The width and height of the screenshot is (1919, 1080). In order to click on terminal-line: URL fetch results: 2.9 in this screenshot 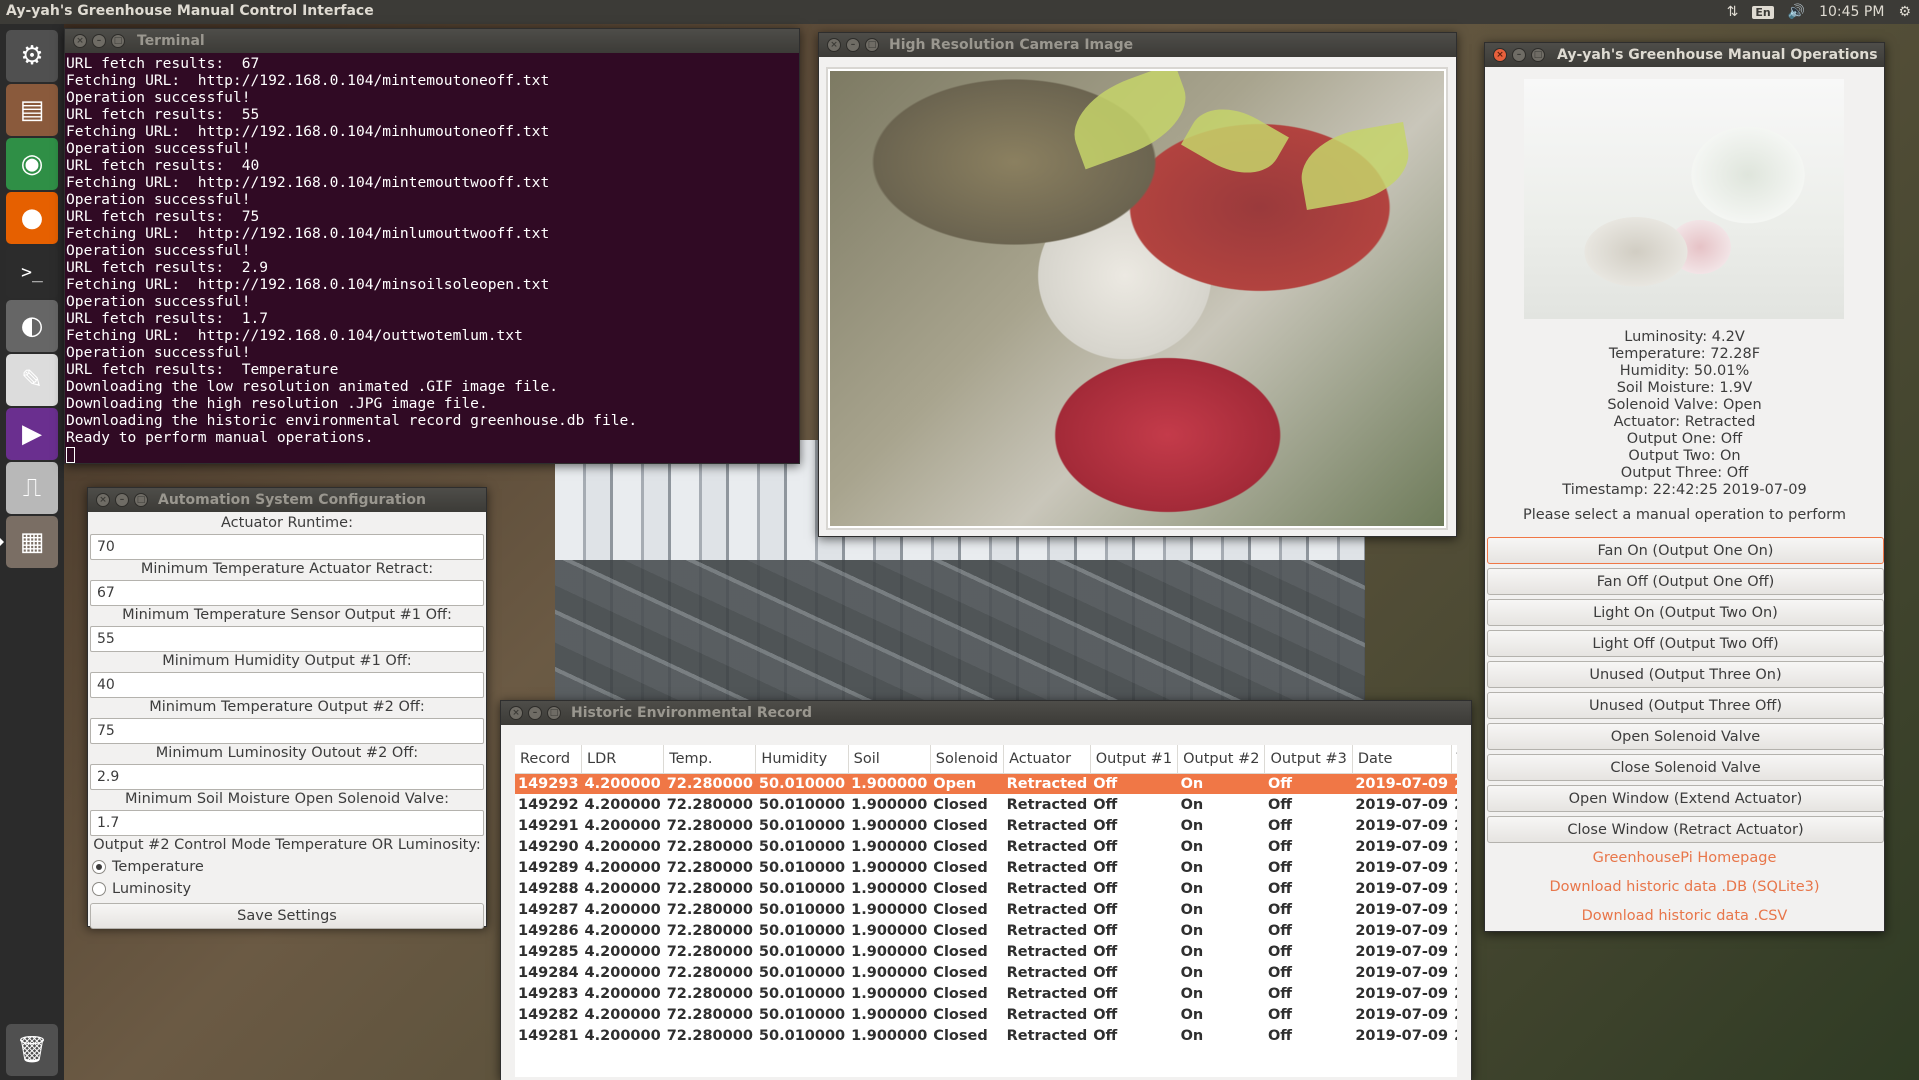, I will do `click(167, 267)`.